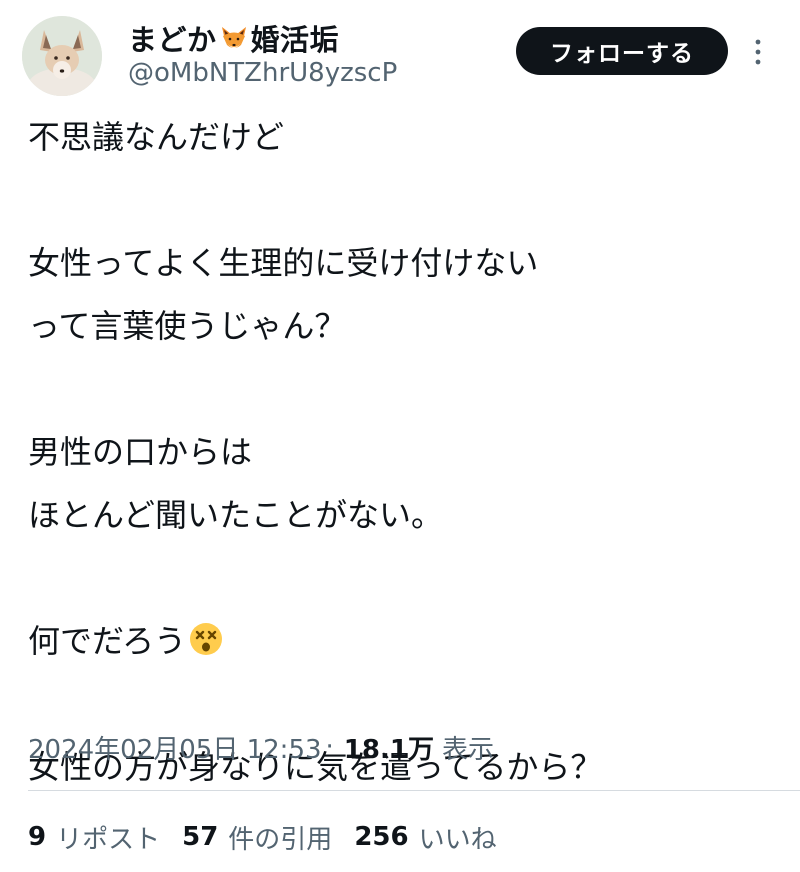 This screenshot has height=872, width=800. Describe the element at coordinates (457, 839) in the screenshot. I see `likes-label: いいね` at that location.